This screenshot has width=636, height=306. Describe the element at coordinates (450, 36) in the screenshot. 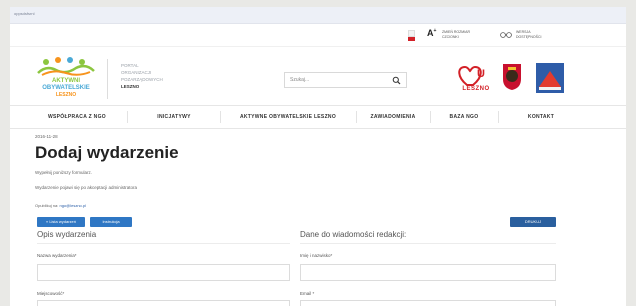

I see `font-size-text-line-2: CZCIONKI` at that location.